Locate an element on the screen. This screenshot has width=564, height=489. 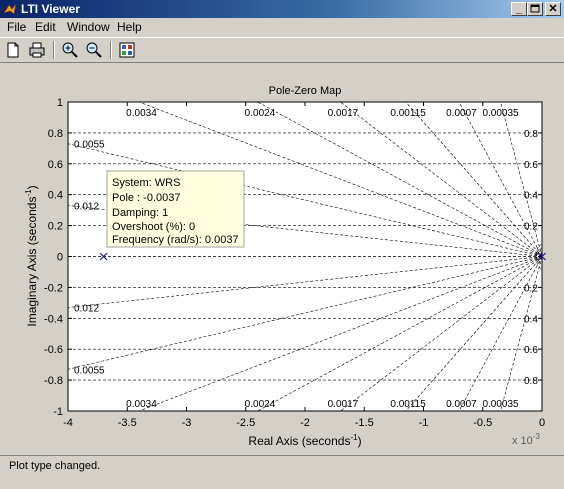
maximize-icon is located at coordinates (535, 8).